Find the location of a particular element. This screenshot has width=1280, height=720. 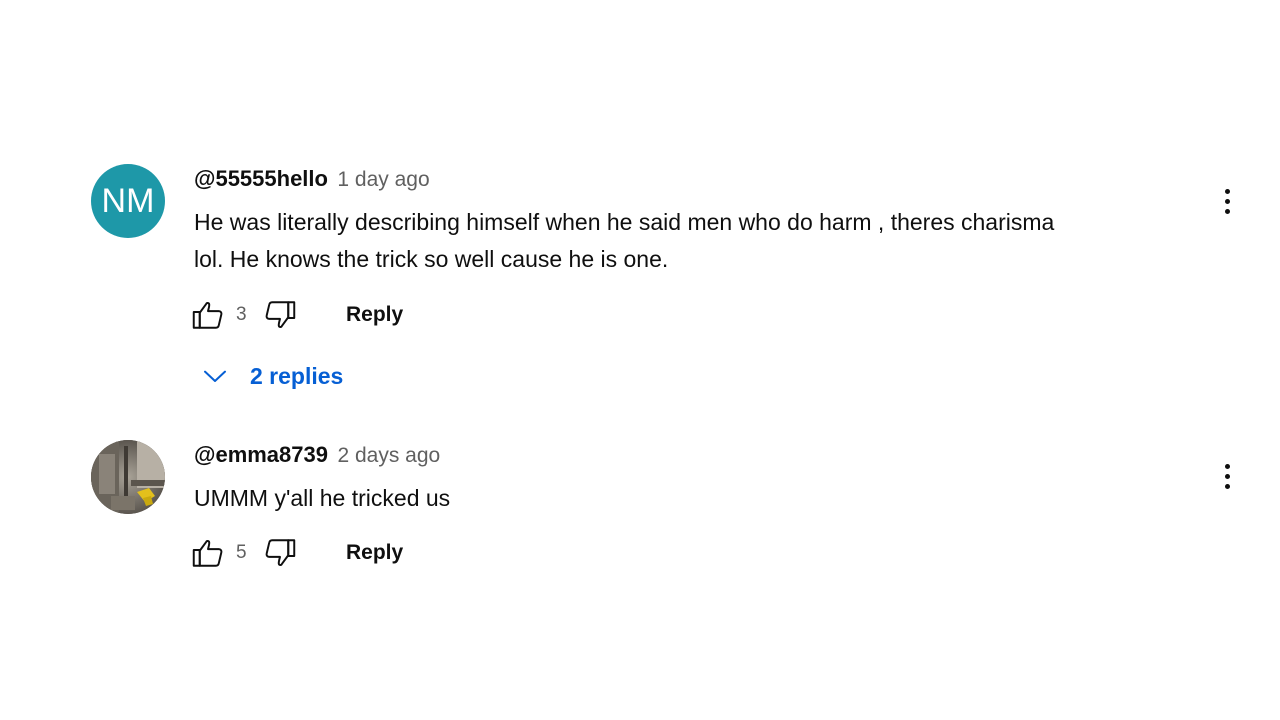

comment-text: UMMM y'all he tricked us is located at coordinates (322, 498).